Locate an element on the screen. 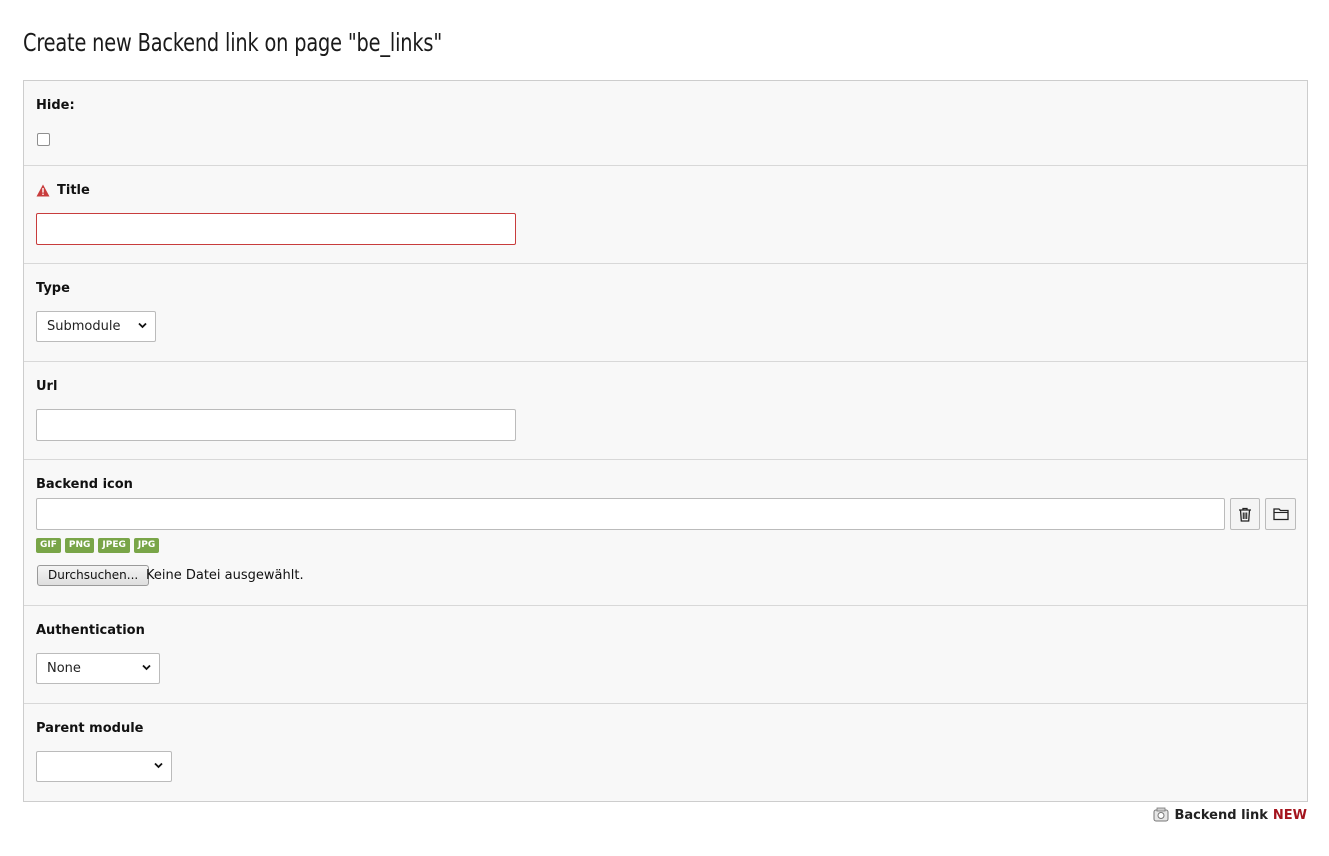 The width and height of the screenshot is (1329, 856). browse-files-button is located at coordinates (1280, 514).